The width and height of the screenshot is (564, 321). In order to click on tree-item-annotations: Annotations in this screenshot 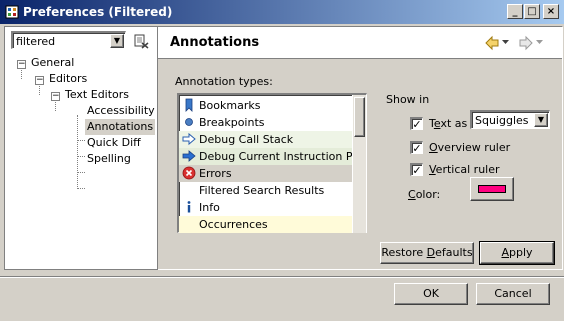, I will do `click(120, 127)`.